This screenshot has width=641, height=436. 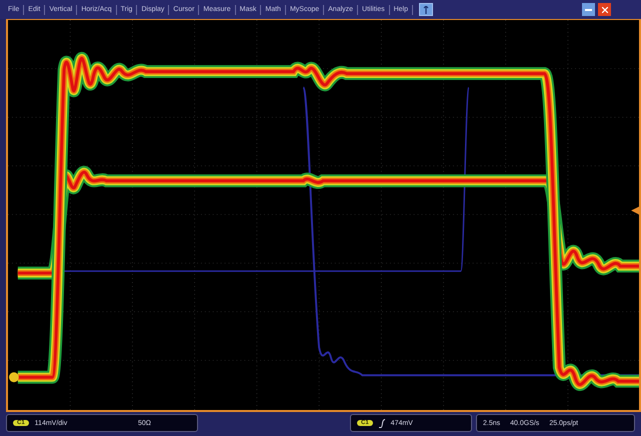 What do you see at coordinates (13, 377) in the screenshot?
I see `channel-marker-icon` at bounding box center [13, 377].